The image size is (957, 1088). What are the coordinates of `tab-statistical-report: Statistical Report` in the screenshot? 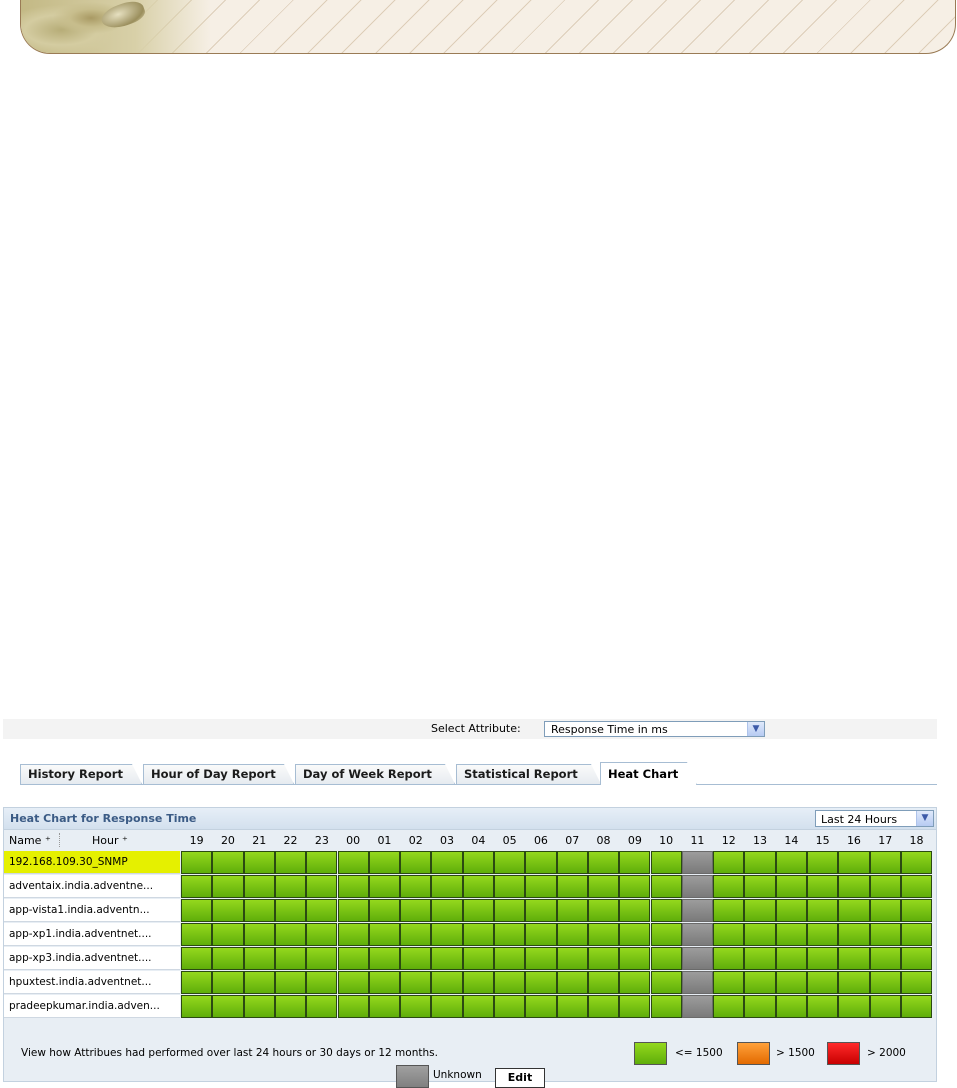 It's located at (528, 774).